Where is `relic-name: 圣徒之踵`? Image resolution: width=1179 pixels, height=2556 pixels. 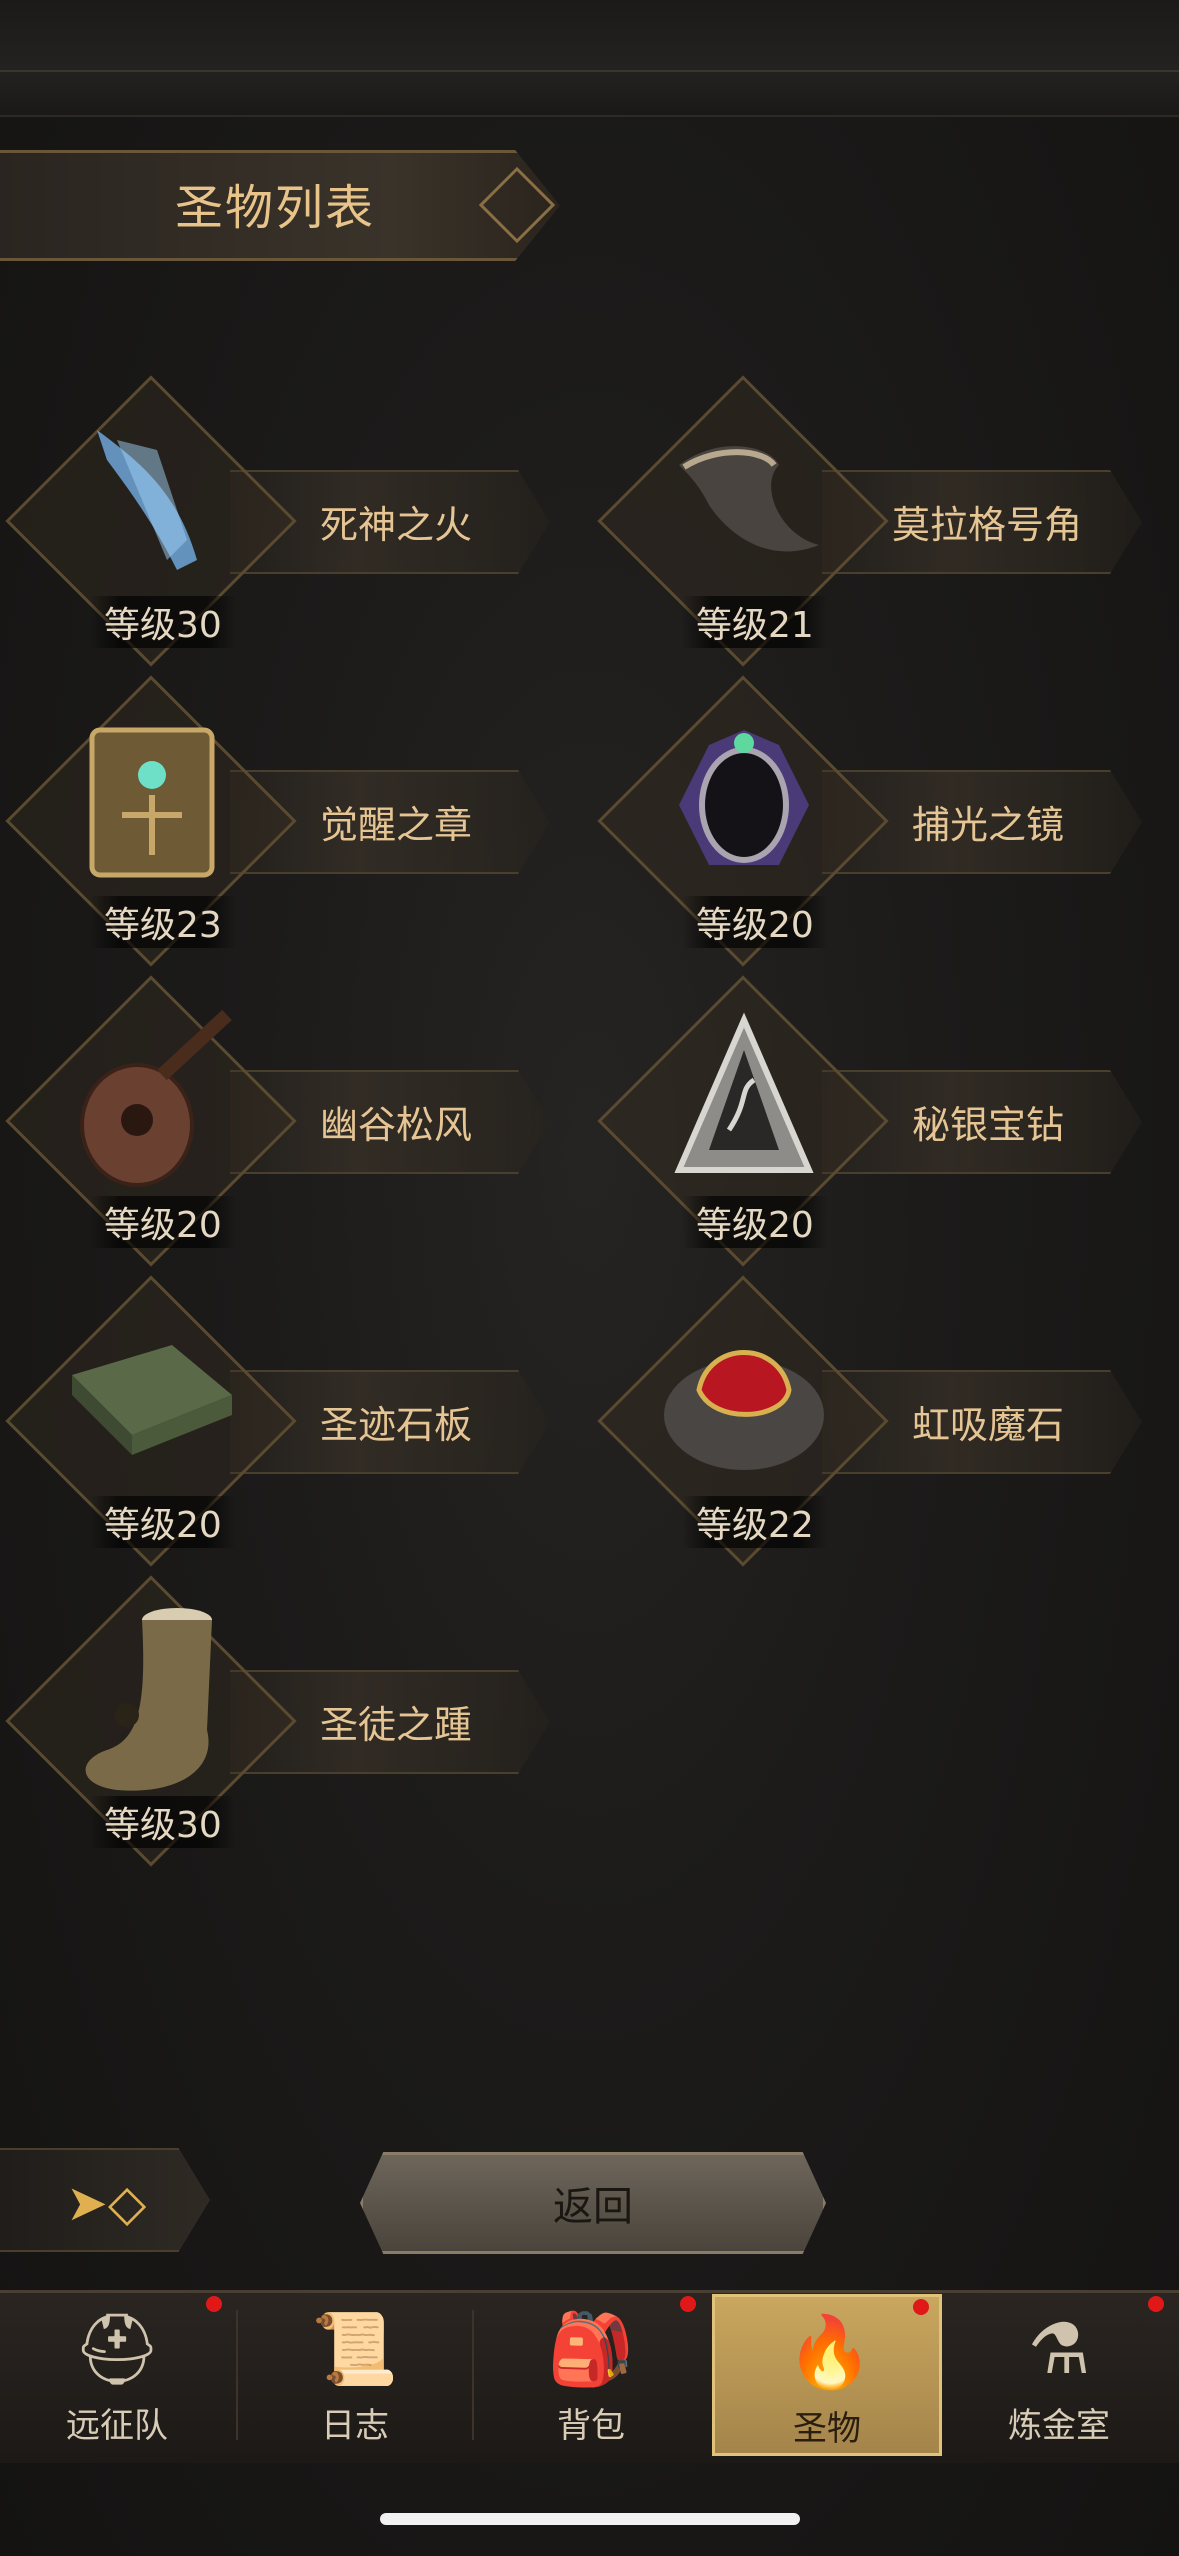 relic-name: 圣徒之踵 is located at coordinates (396, 1725).